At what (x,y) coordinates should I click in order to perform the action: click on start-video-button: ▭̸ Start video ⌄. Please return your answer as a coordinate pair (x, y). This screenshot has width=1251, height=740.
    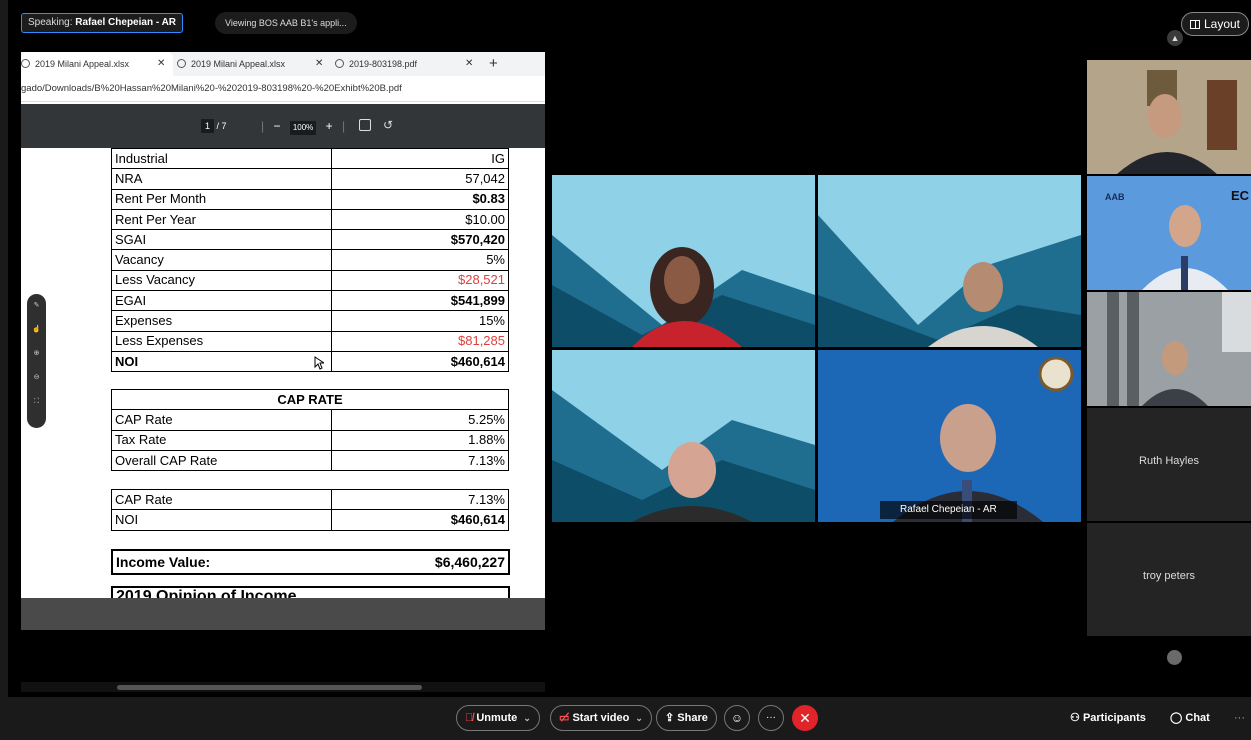
    Looking at the image, I should click on (601, 718).